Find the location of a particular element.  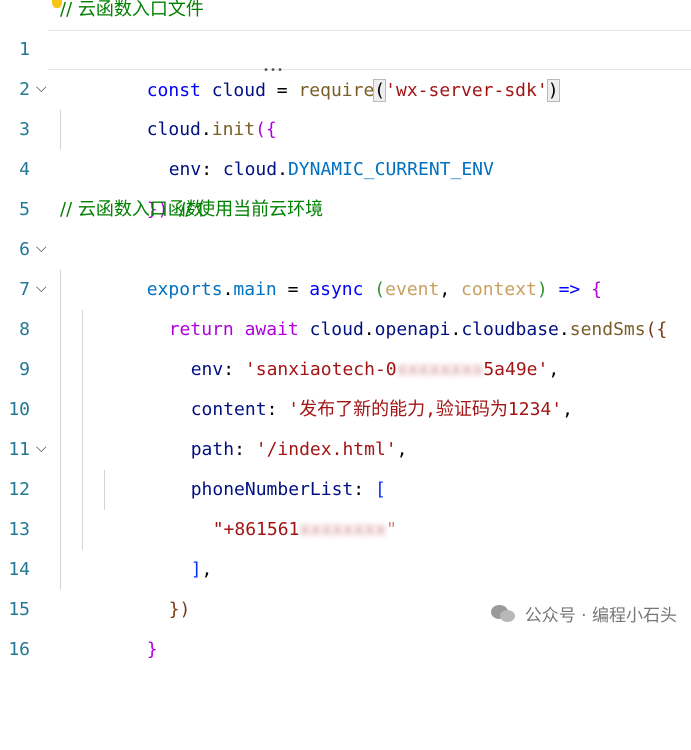

watermark-text: 公众号 · 编程小石头 is located at coordinates (600, 616).